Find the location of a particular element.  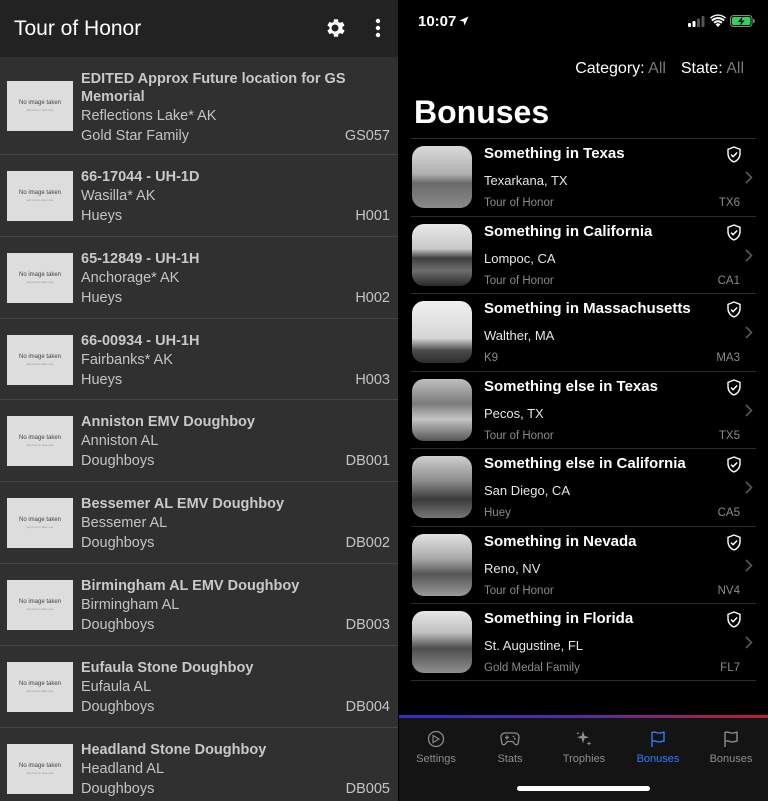

category-filter-label: Category: is located at coordinates (610, 68).